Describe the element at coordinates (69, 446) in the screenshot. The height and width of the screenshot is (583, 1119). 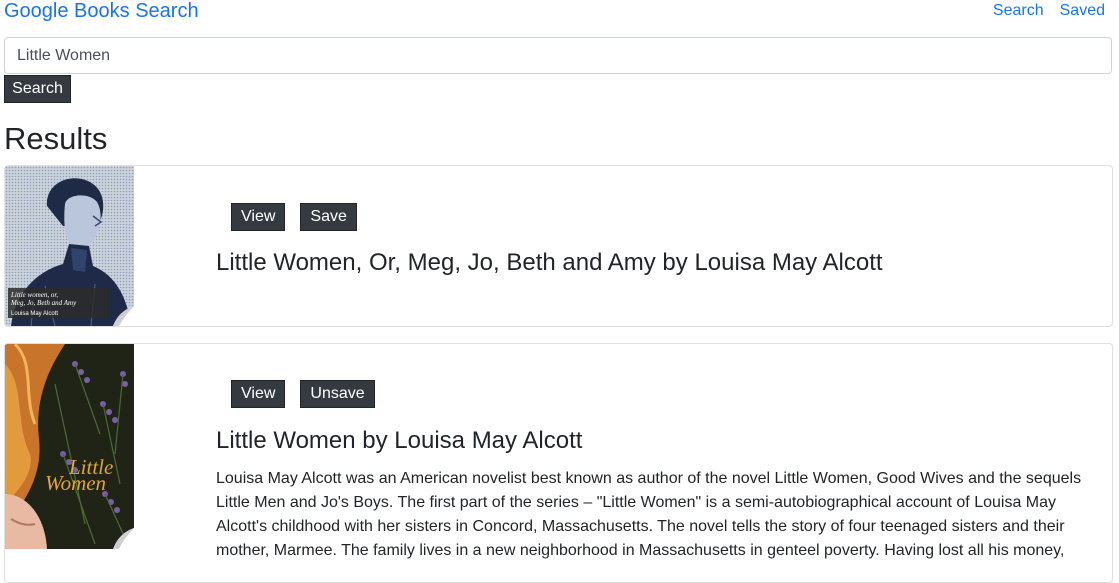
I see `book-cover-image: Little Women` at that location.